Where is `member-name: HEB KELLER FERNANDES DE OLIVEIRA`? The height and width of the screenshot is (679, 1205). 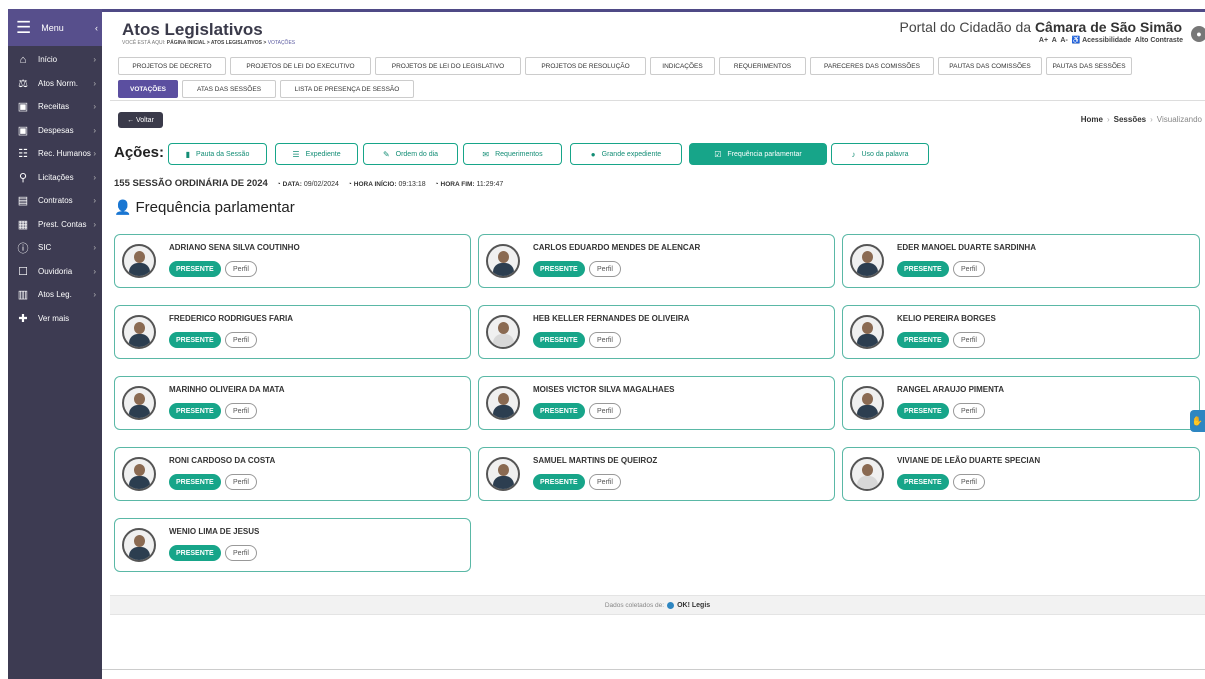 member-name: HEB KELLER FERNANDES DE OLIVEIRA is located at coordinates (611, 318).